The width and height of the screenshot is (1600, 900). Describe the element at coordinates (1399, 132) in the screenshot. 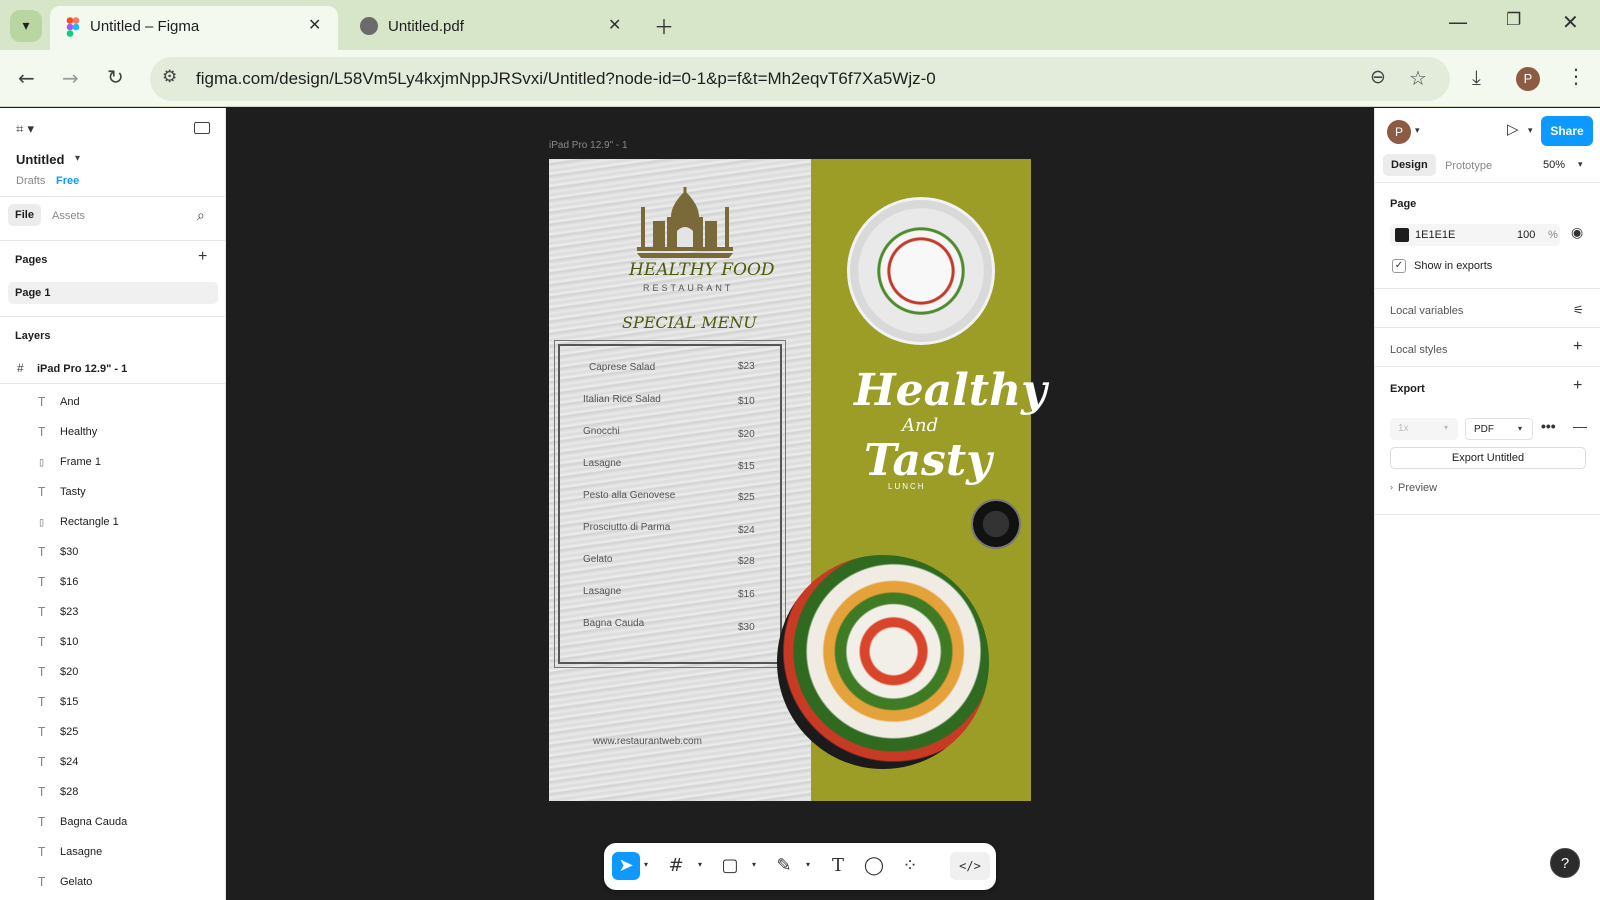

I see `user-avatar: P` at that location.